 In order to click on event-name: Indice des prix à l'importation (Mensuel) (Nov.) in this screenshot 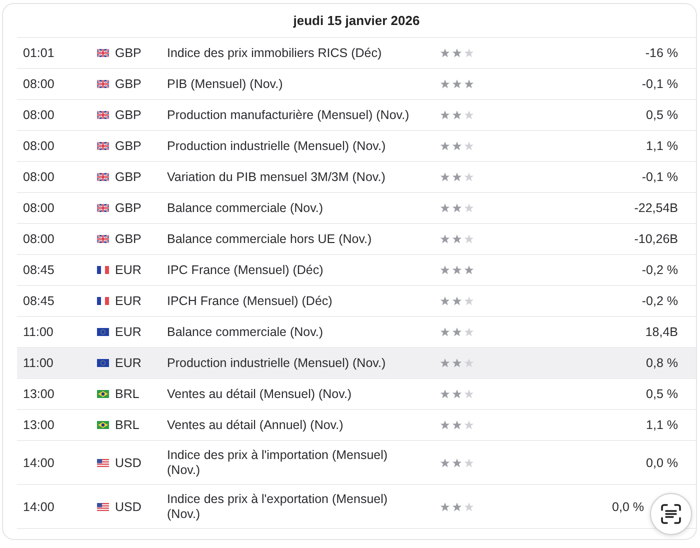, I will do `click(278, 463)`.